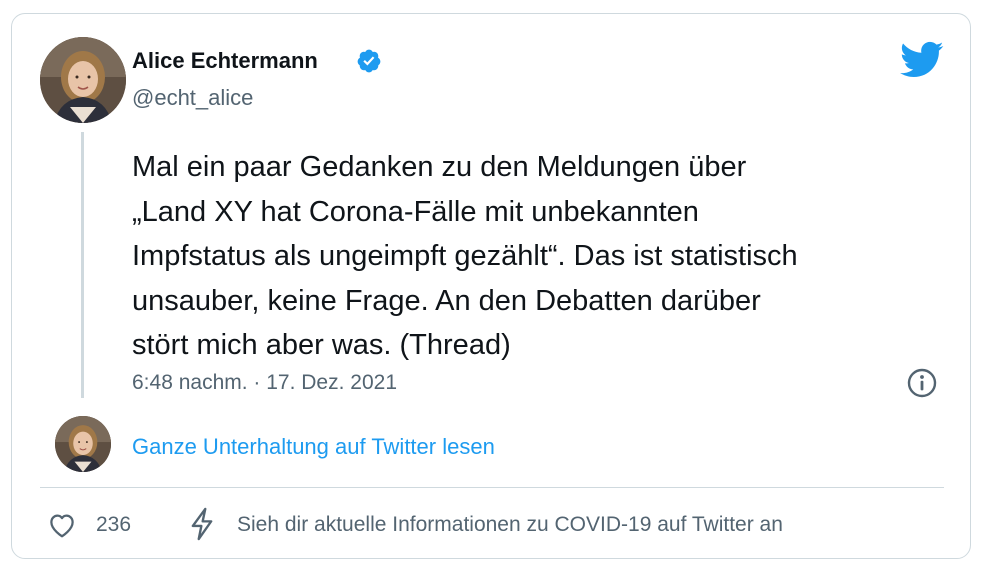 The height and width of the screenshot is (574, 984). I want to click on verified-badge-icon, so click(369, 61).